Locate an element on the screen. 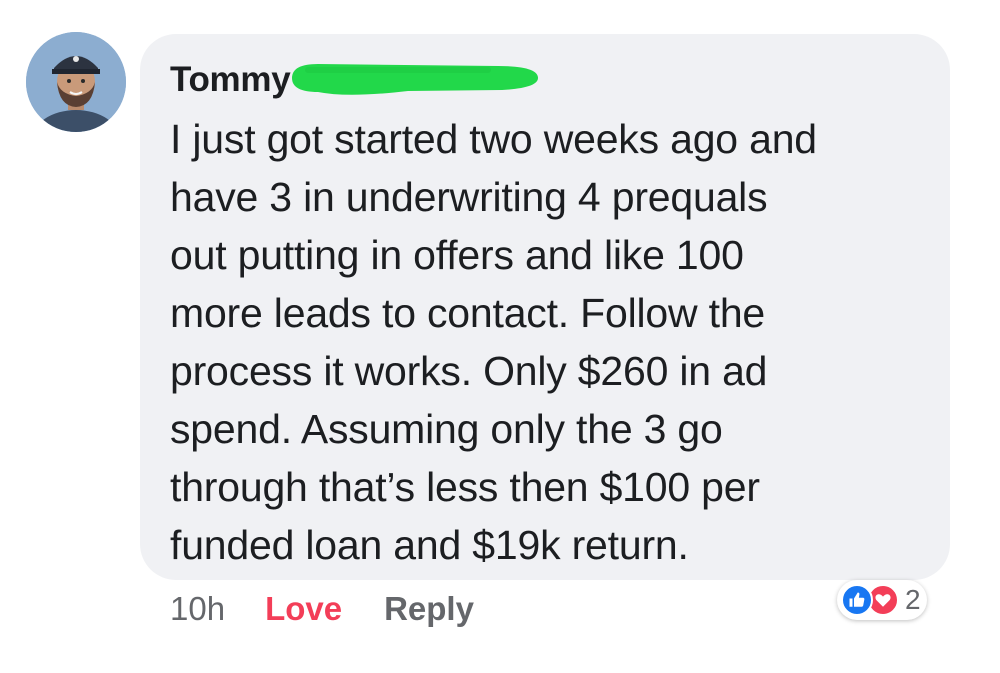 This screenshot has width=1000, height=673. avatar-image is located at coordinates (76, 82).